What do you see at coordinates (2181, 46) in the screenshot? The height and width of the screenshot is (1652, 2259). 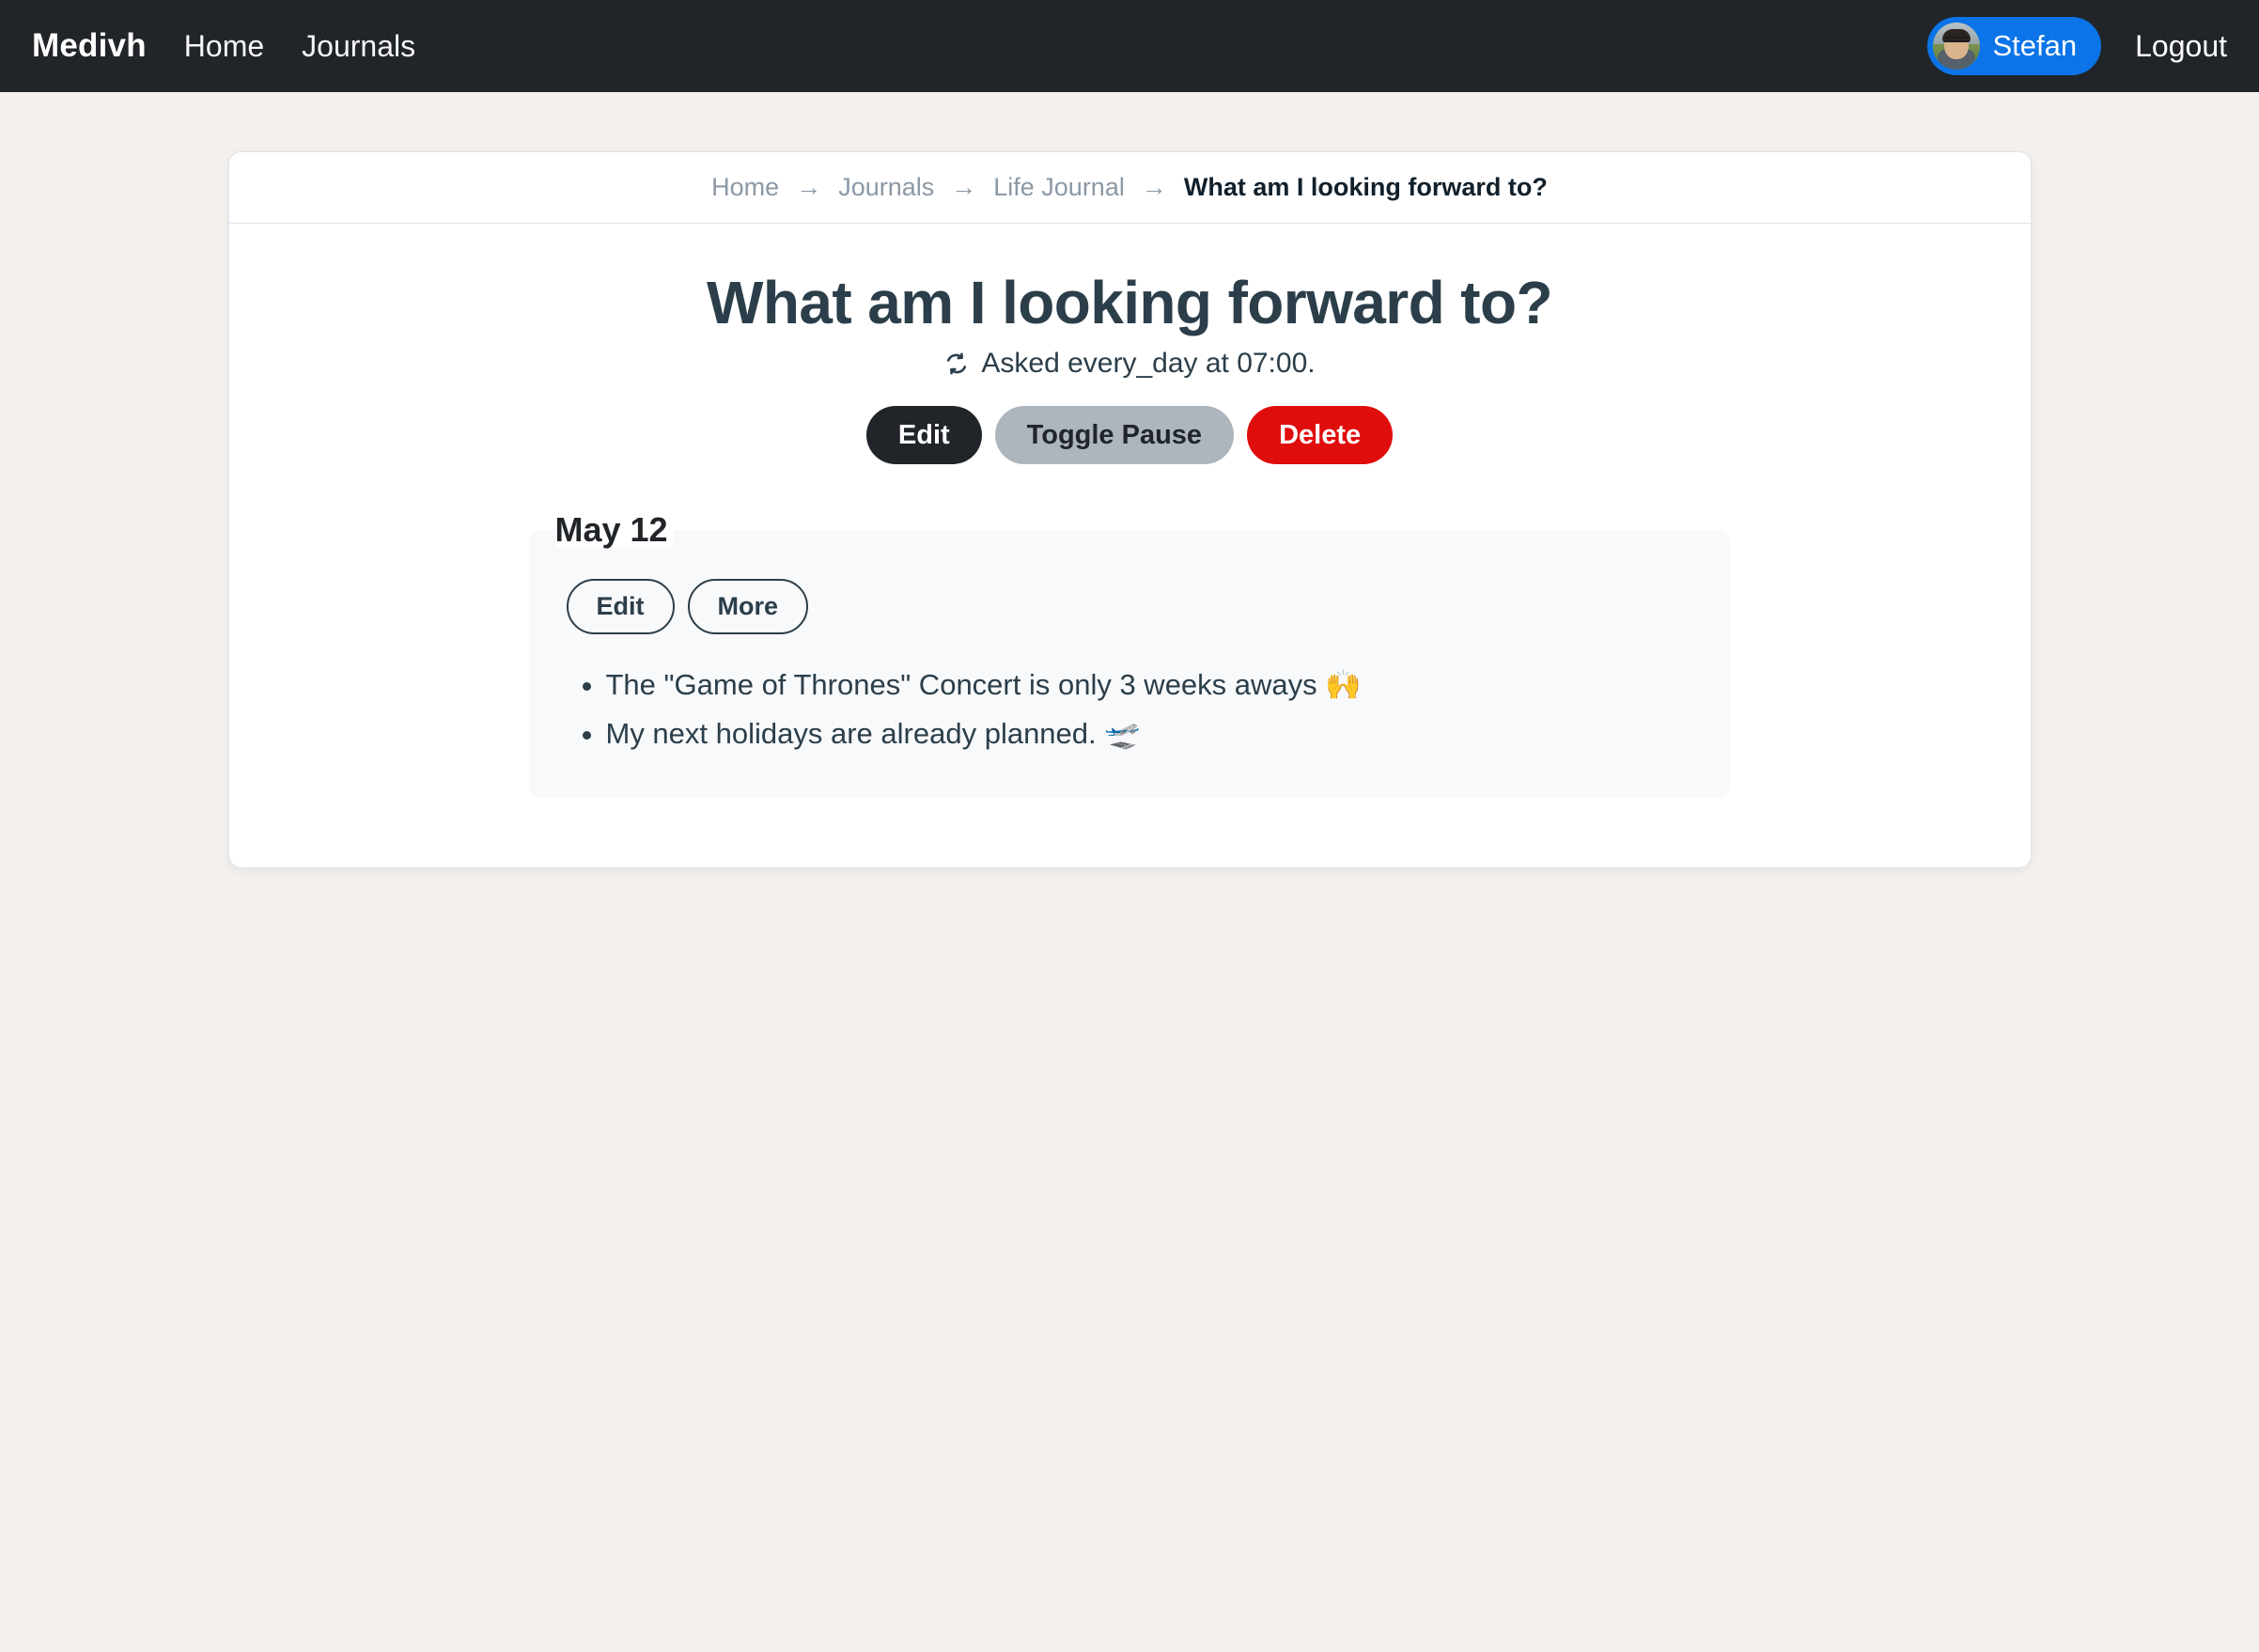 I see `logout-link: Logout` at bounding box center [2181, 46].